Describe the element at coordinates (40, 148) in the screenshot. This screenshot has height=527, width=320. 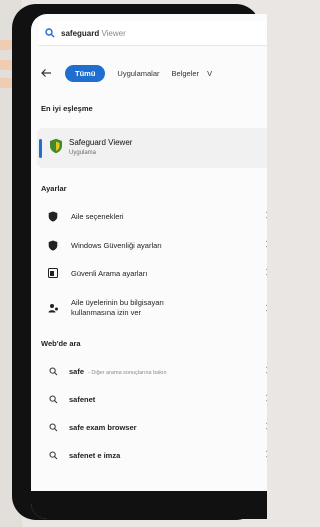
I see `selection-indicator` at that location.